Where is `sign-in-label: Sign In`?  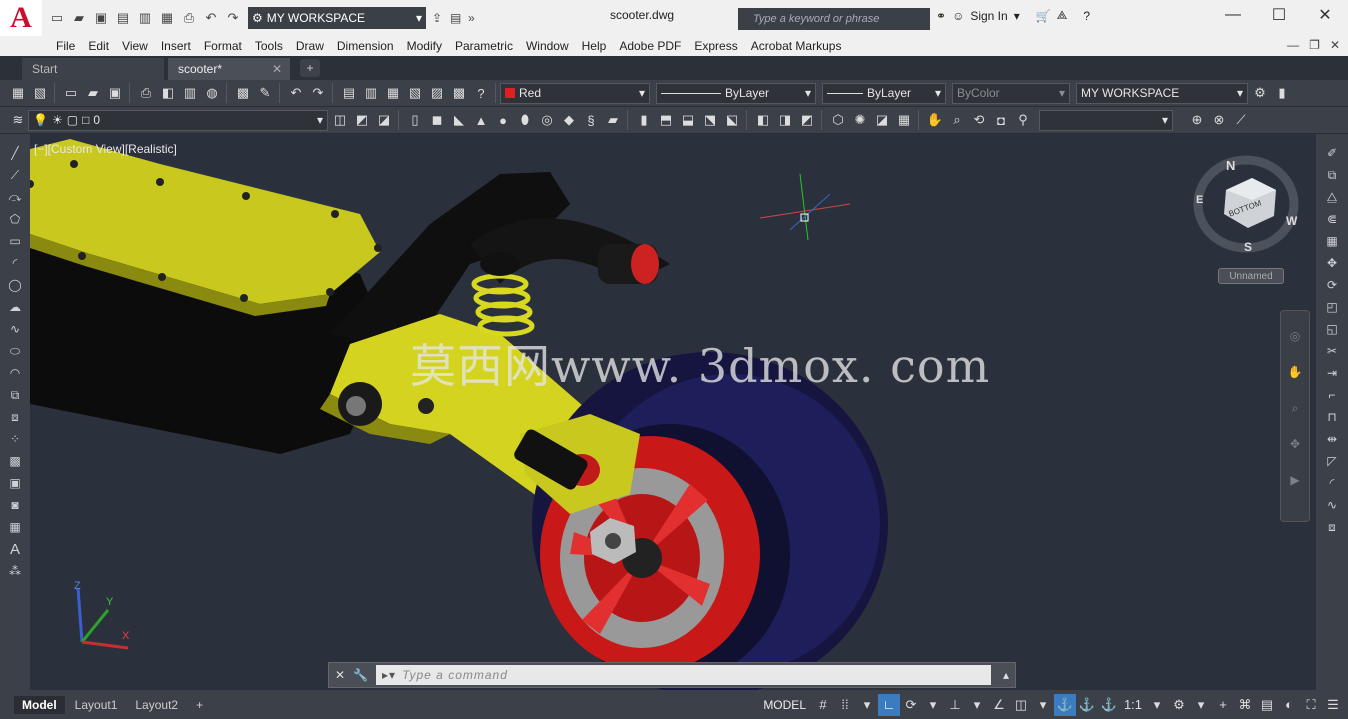 sign-in-label: Sign In is located at coordinates (988, 16).